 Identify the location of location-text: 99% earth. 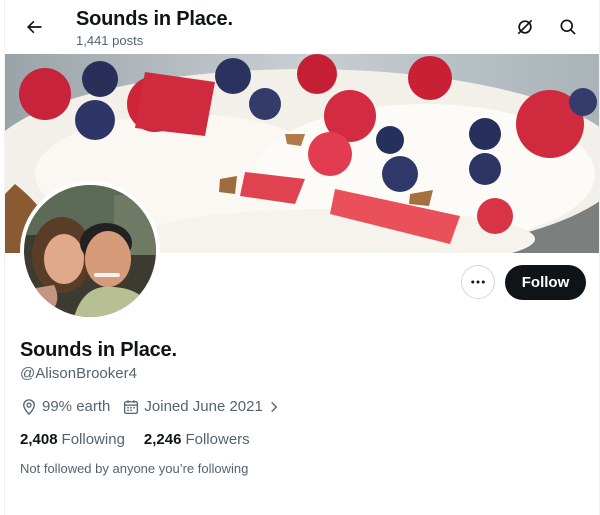
(76, 406).